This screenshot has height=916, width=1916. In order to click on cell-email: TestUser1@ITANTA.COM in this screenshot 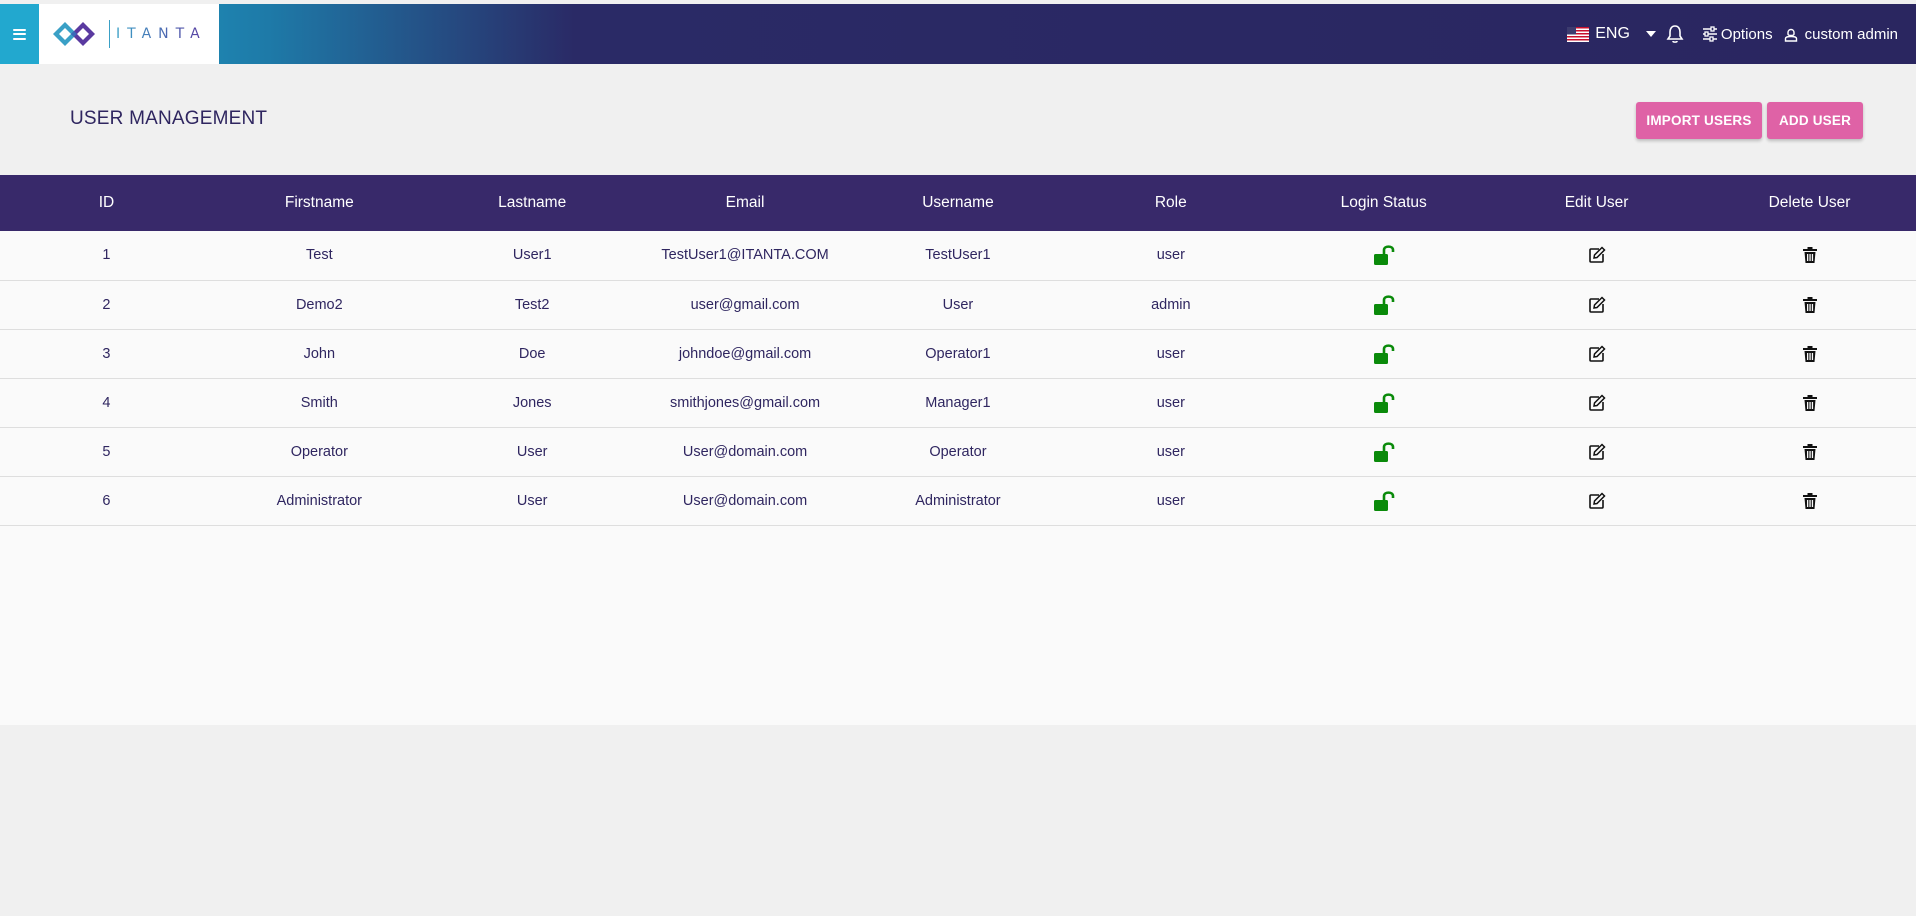, I will do `click(745, 255)`.